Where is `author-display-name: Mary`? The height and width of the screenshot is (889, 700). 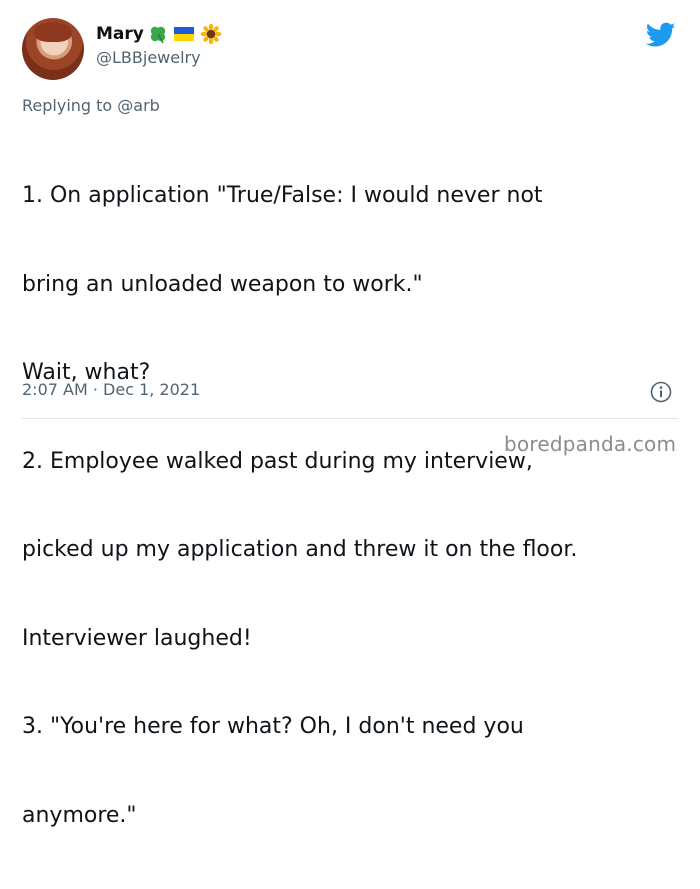
author-display-name: Mary is located at coordinates (120, 34).